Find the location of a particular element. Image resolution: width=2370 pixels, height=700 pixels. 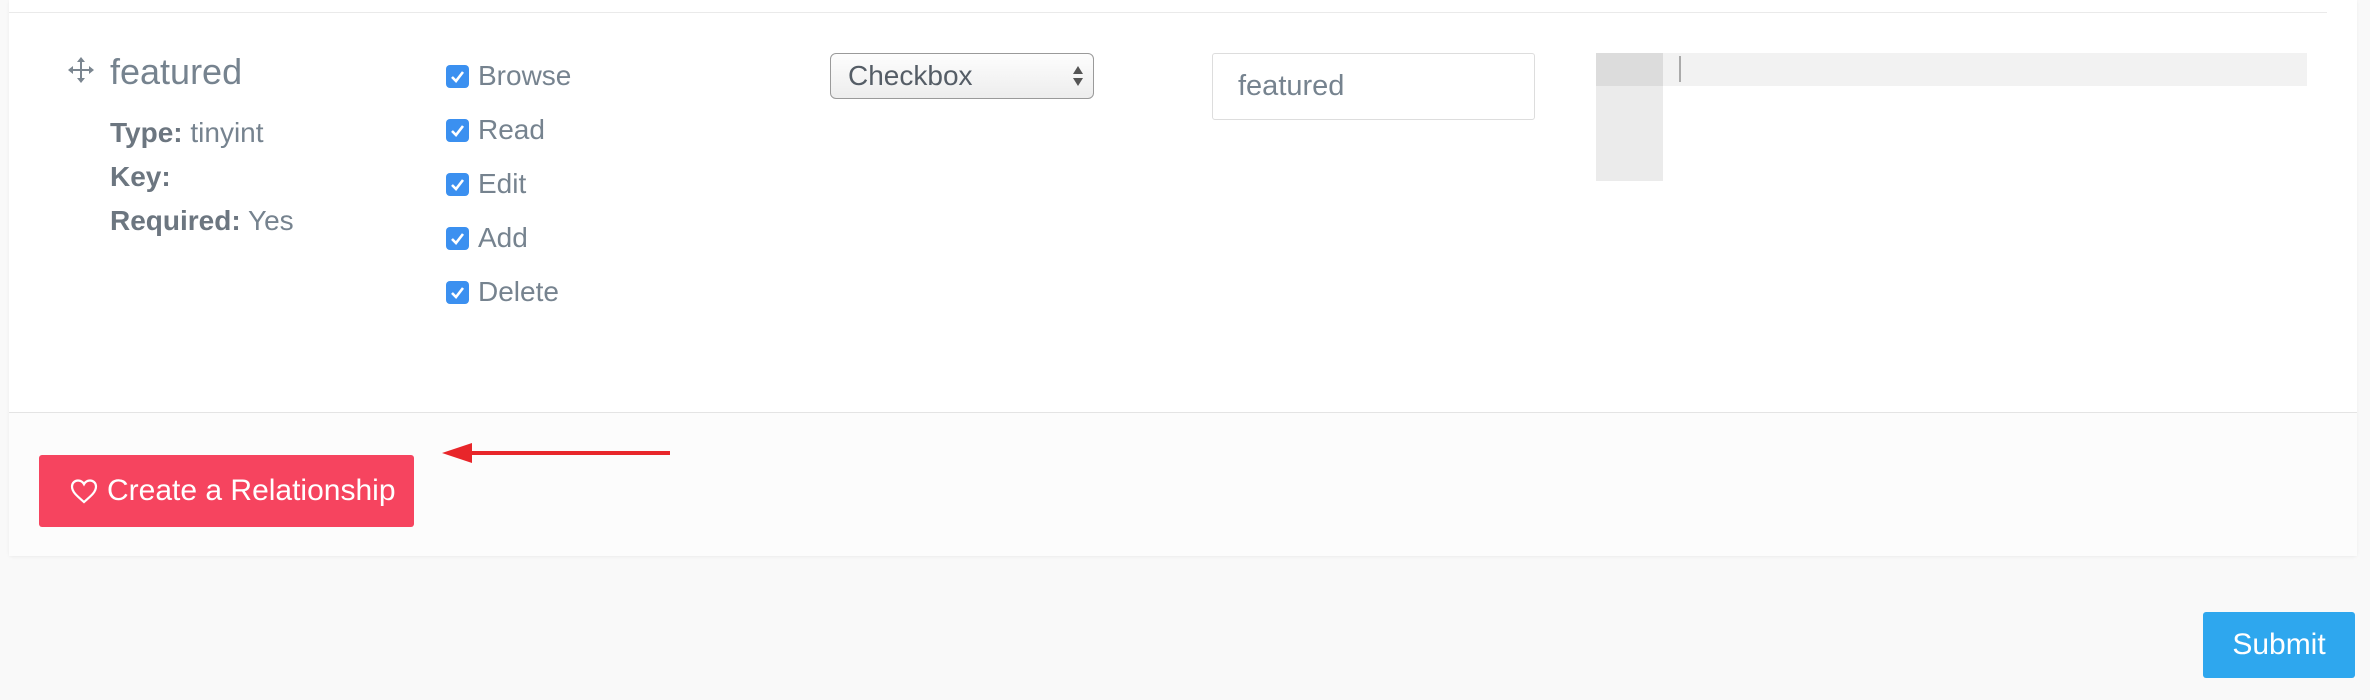

permission-browse: Browse is located at coordinates (508, 76).